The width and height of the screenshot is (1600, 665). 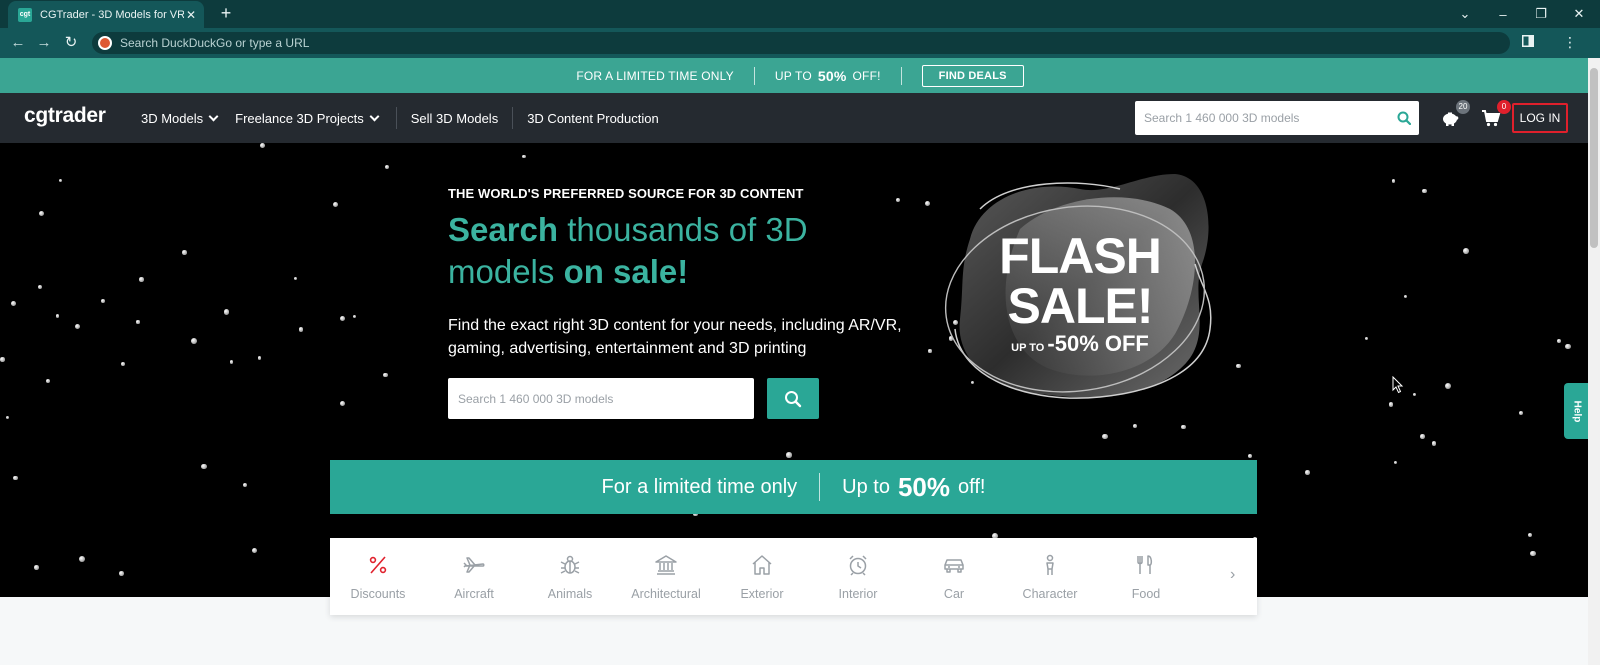 I want to click on nav-freelance-projects: Freelance 3D Projects, so click(x=315, y=118).